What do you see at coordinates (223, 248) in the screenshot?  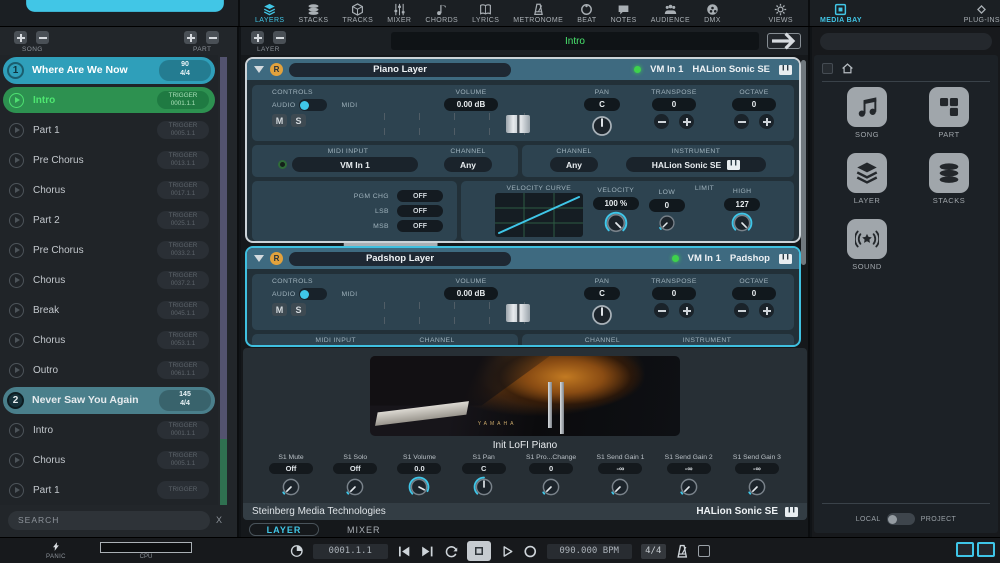 I see `song1-color-strip` at bounding box center [223, 248].